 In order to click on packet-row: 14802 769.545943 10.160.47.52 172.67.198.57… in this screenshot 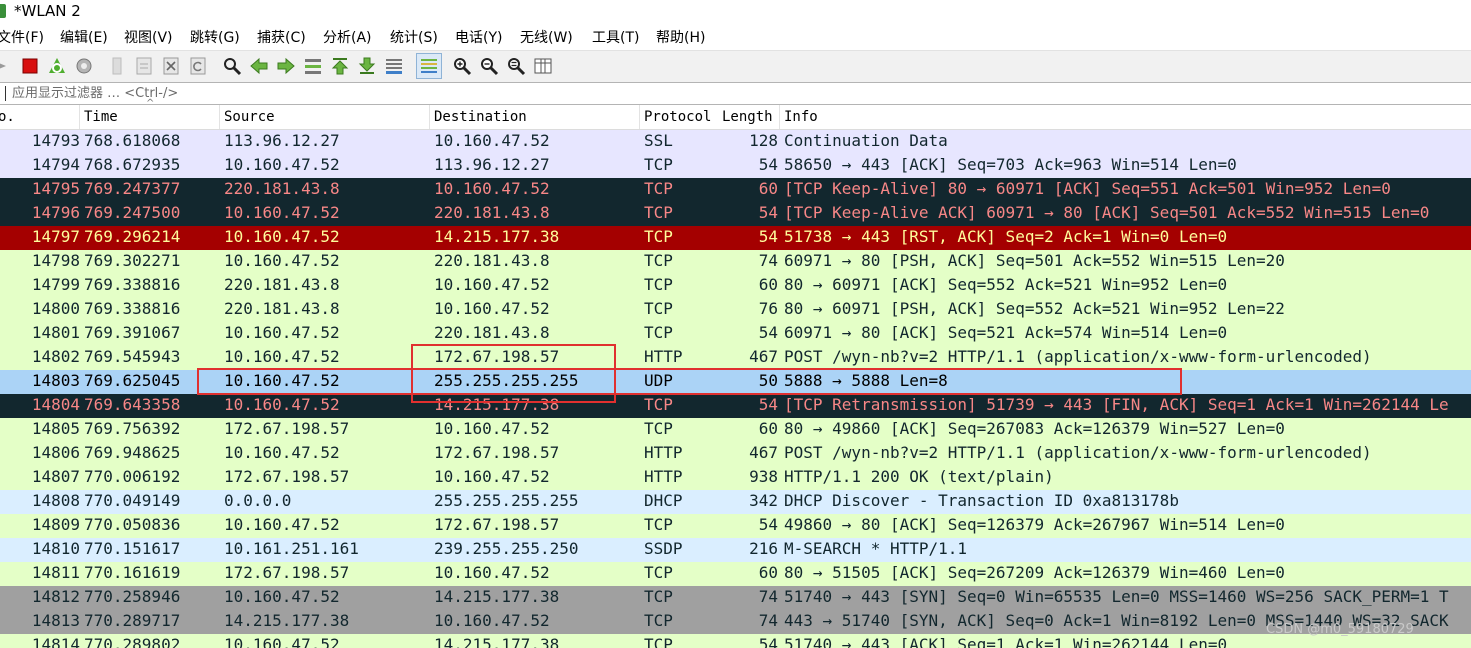, I will do `click(735, 358)`.